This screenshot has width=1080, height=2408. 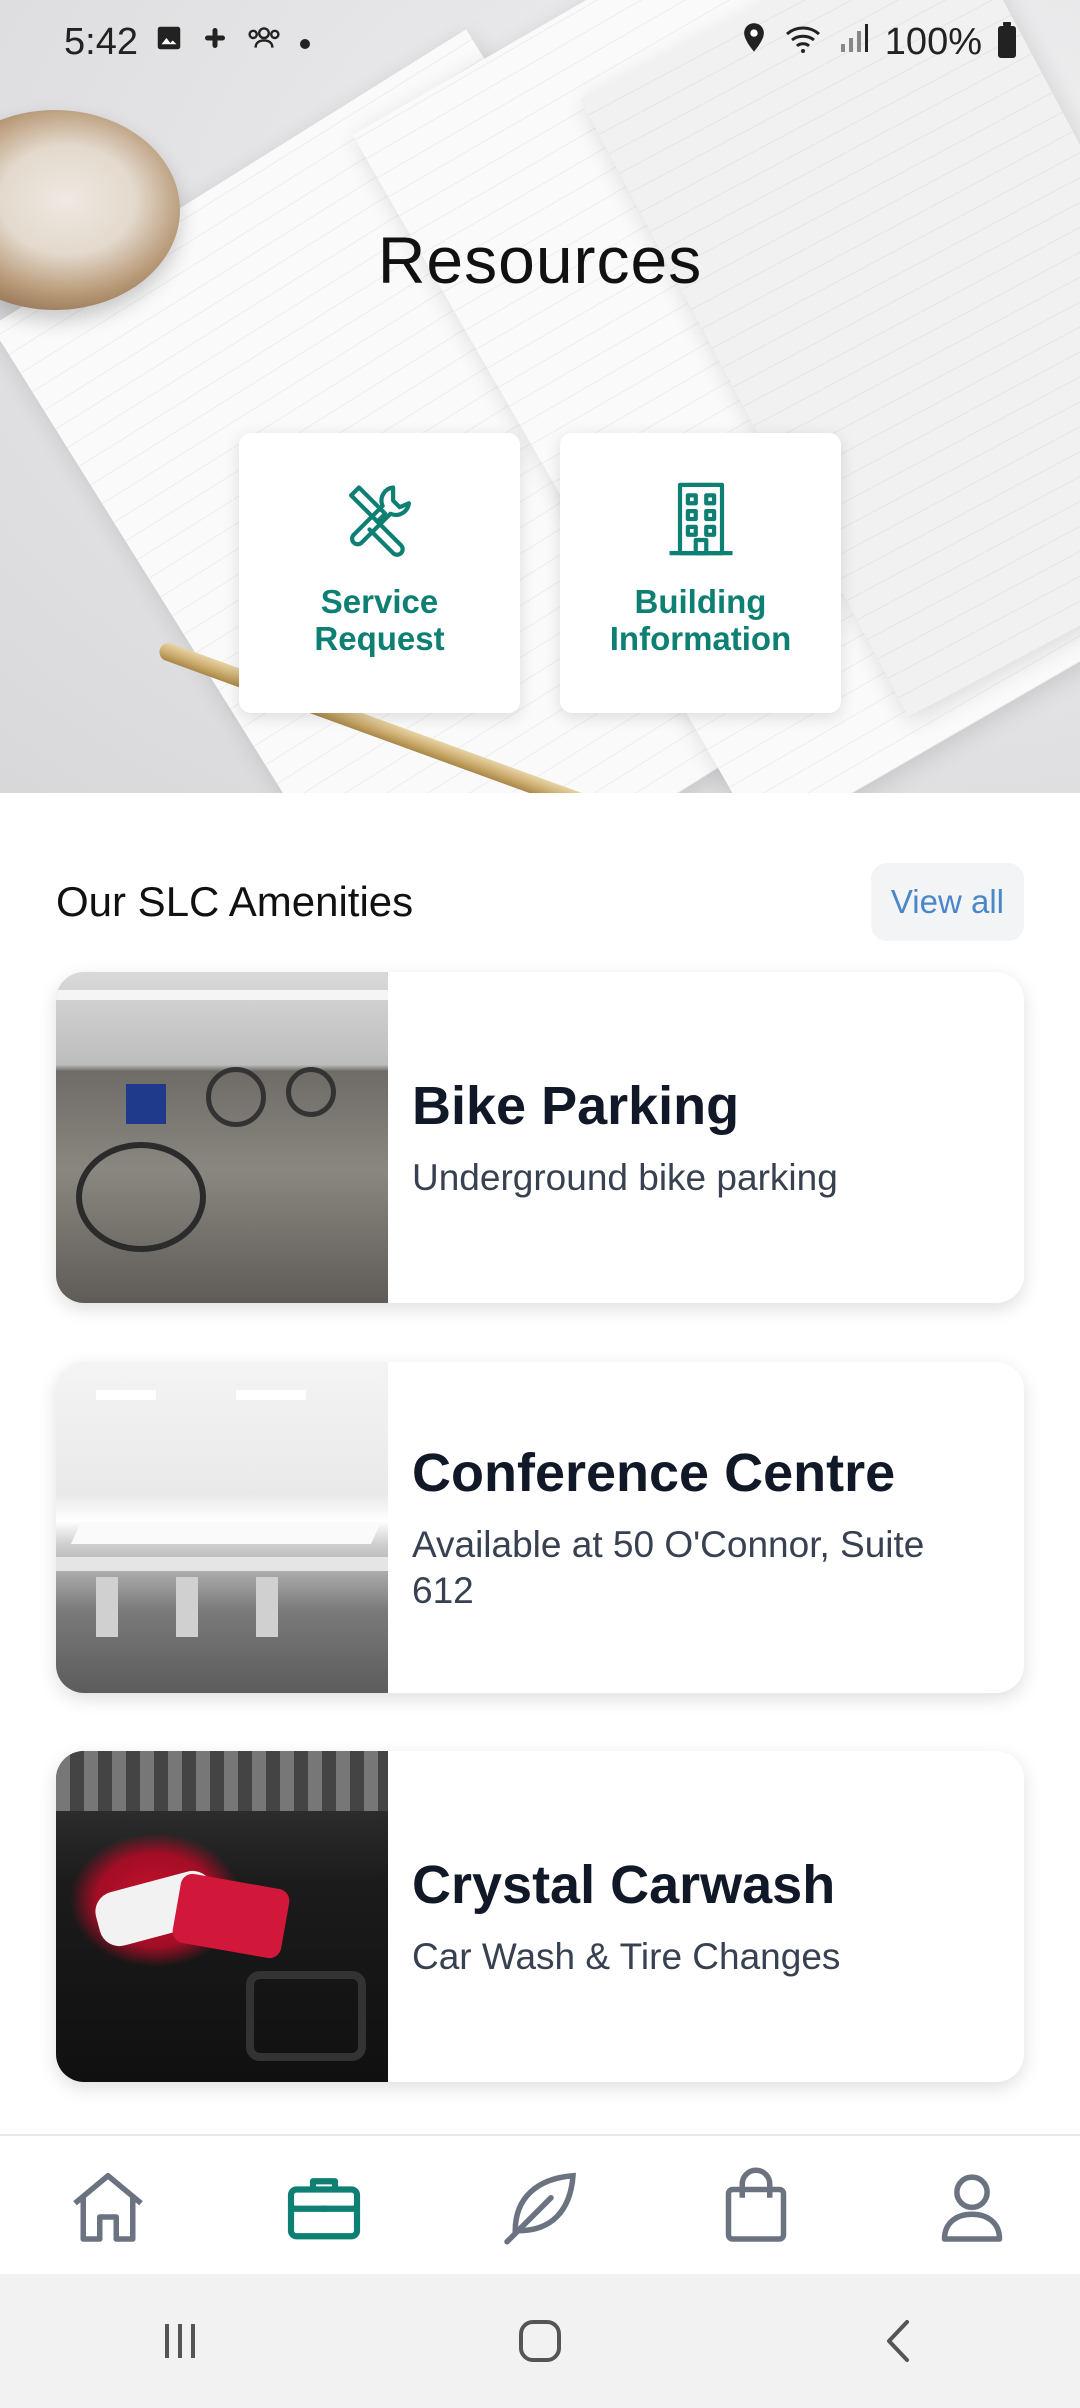 What do you see at coordinates (379, 573) in the screenshot?
I see `service-request-tile: Service Request` at bounding box center [379, 573].